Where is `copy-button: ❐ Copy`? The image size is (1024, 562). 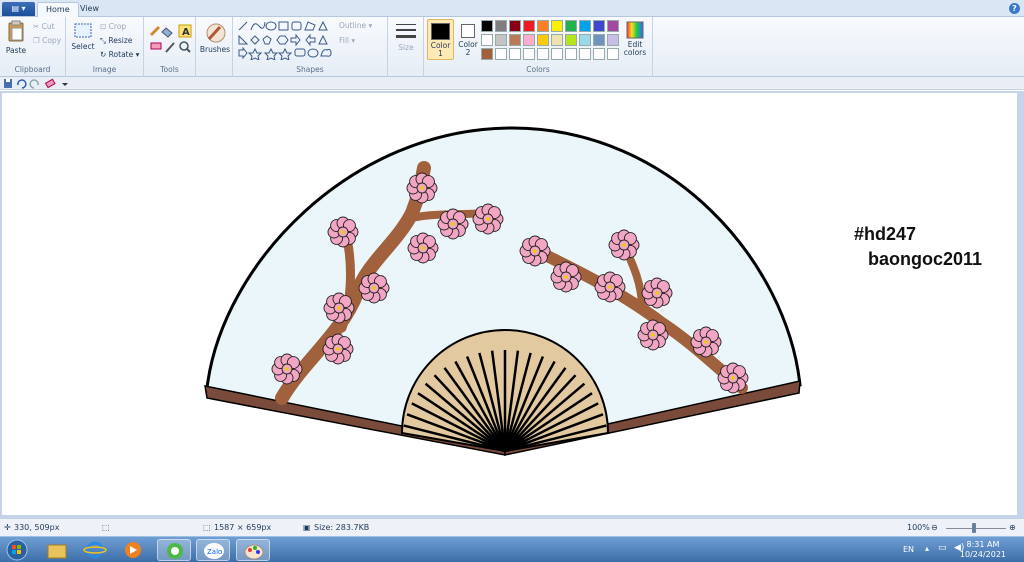
copy-button: ❐ Copy is located at coordinates (47, 40).